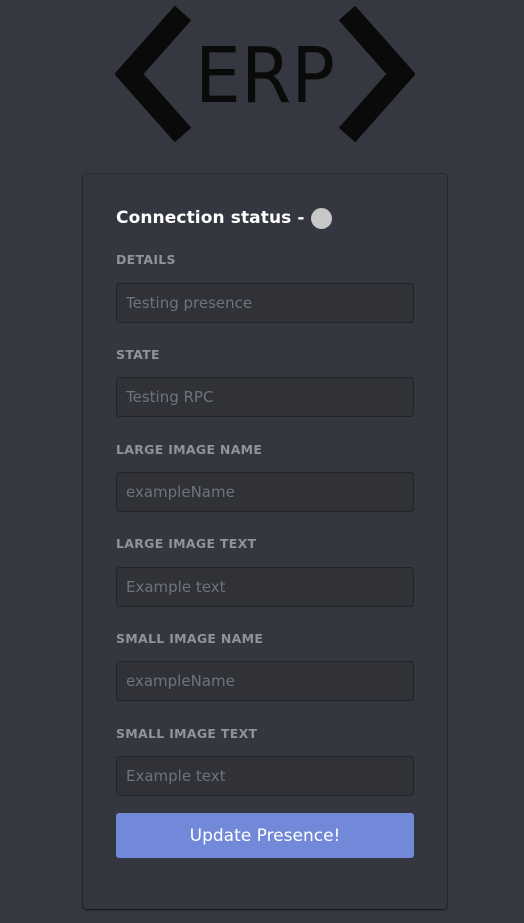  I want to click on connection-status-label: Connection status -, so click(210, 218).